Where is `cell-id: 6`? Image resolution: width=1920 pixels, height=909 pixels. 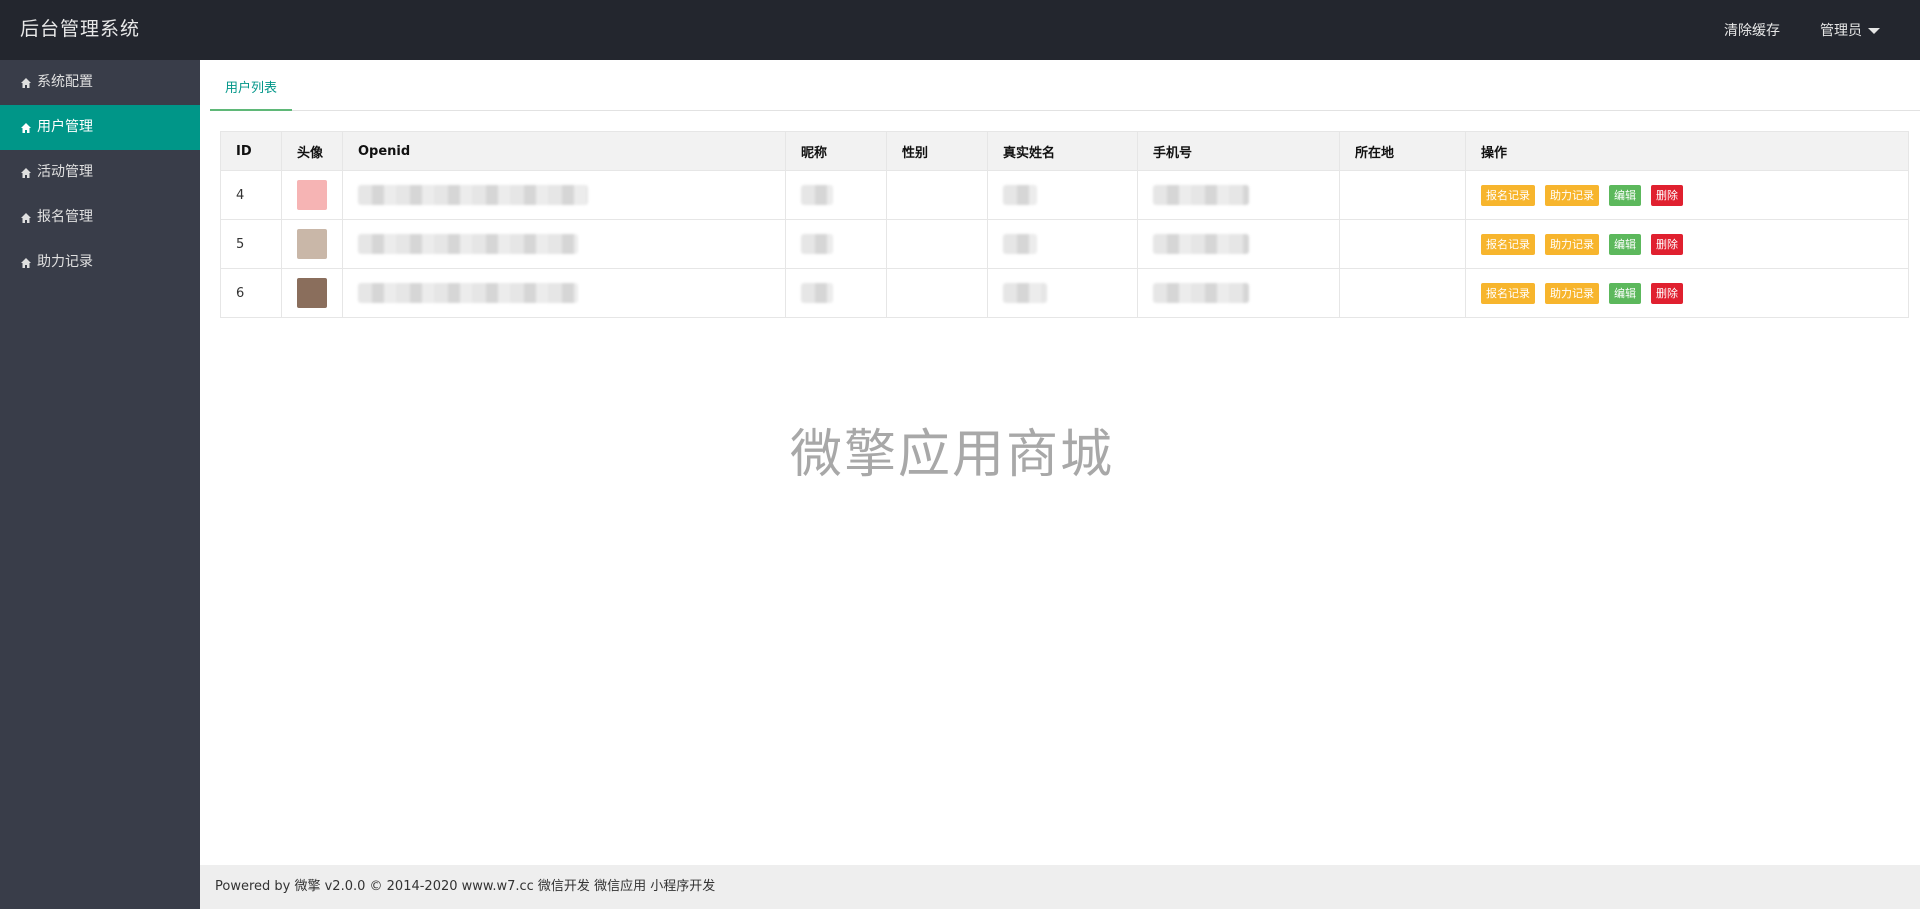
cell-id: 6 is located at coordinates (251, 293).